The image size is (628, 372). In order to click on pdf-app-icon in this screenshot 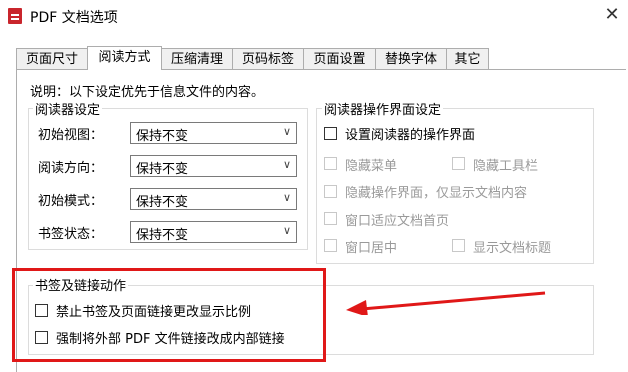, I will do `click(15, 16)`.